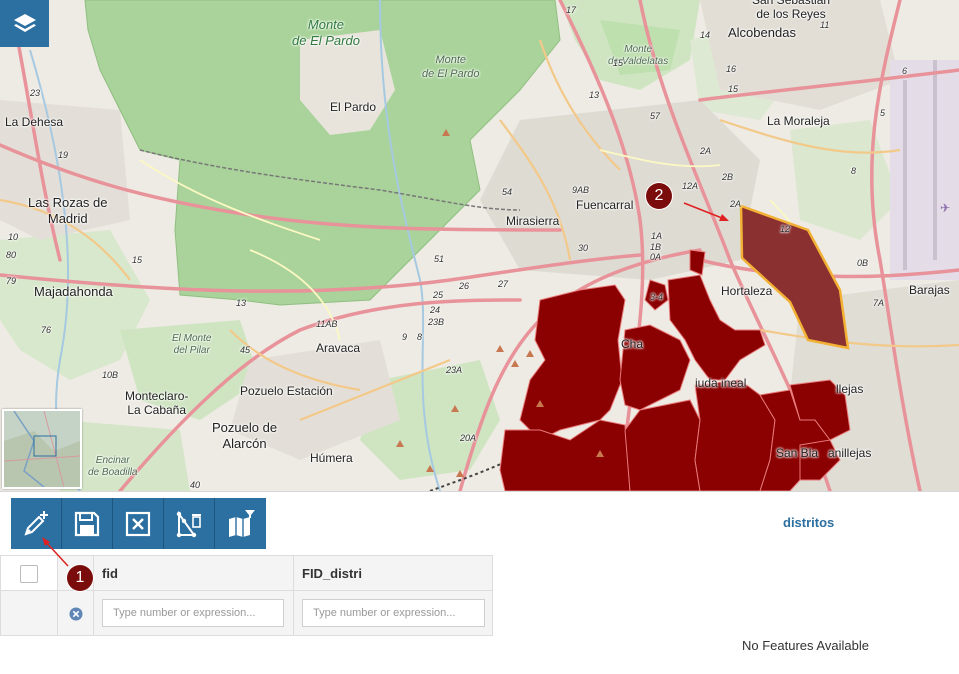 The width and height of the screenshot is (959, 674). Describe the element at coordinates (690, 186) in the screenshot. I see `road-ref: 12A` at that location.